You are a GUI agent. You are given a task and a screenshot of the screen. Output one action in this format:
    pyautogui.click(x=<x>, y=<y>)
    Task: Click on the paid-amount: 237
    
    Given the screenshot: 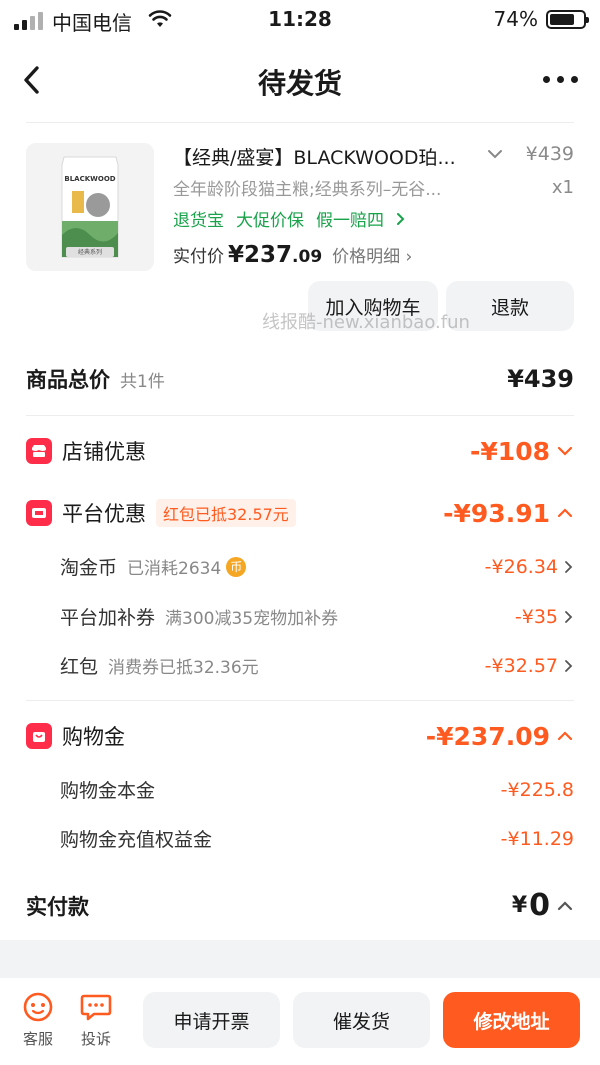 What is the action you would take?
    pyautogui.click(x=268, y=255)
    